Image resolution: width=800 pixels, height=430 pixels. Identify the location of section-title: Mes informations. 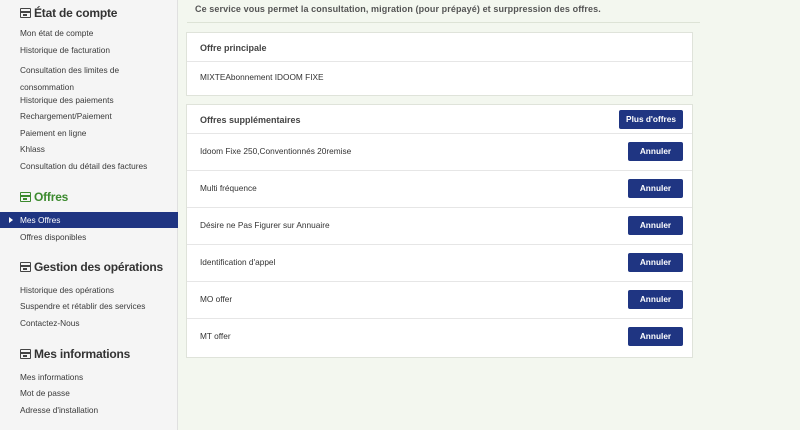
(82, 354).